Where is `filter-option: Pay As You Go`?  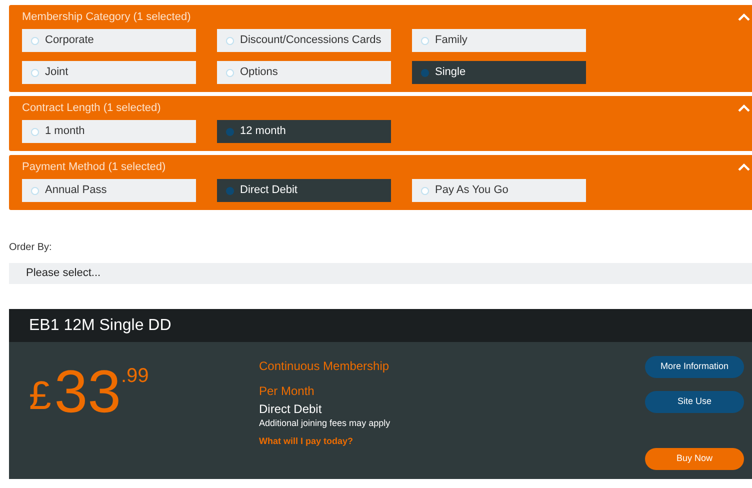 filter-option: Pay As You Go is located at coordinates (499, 190).